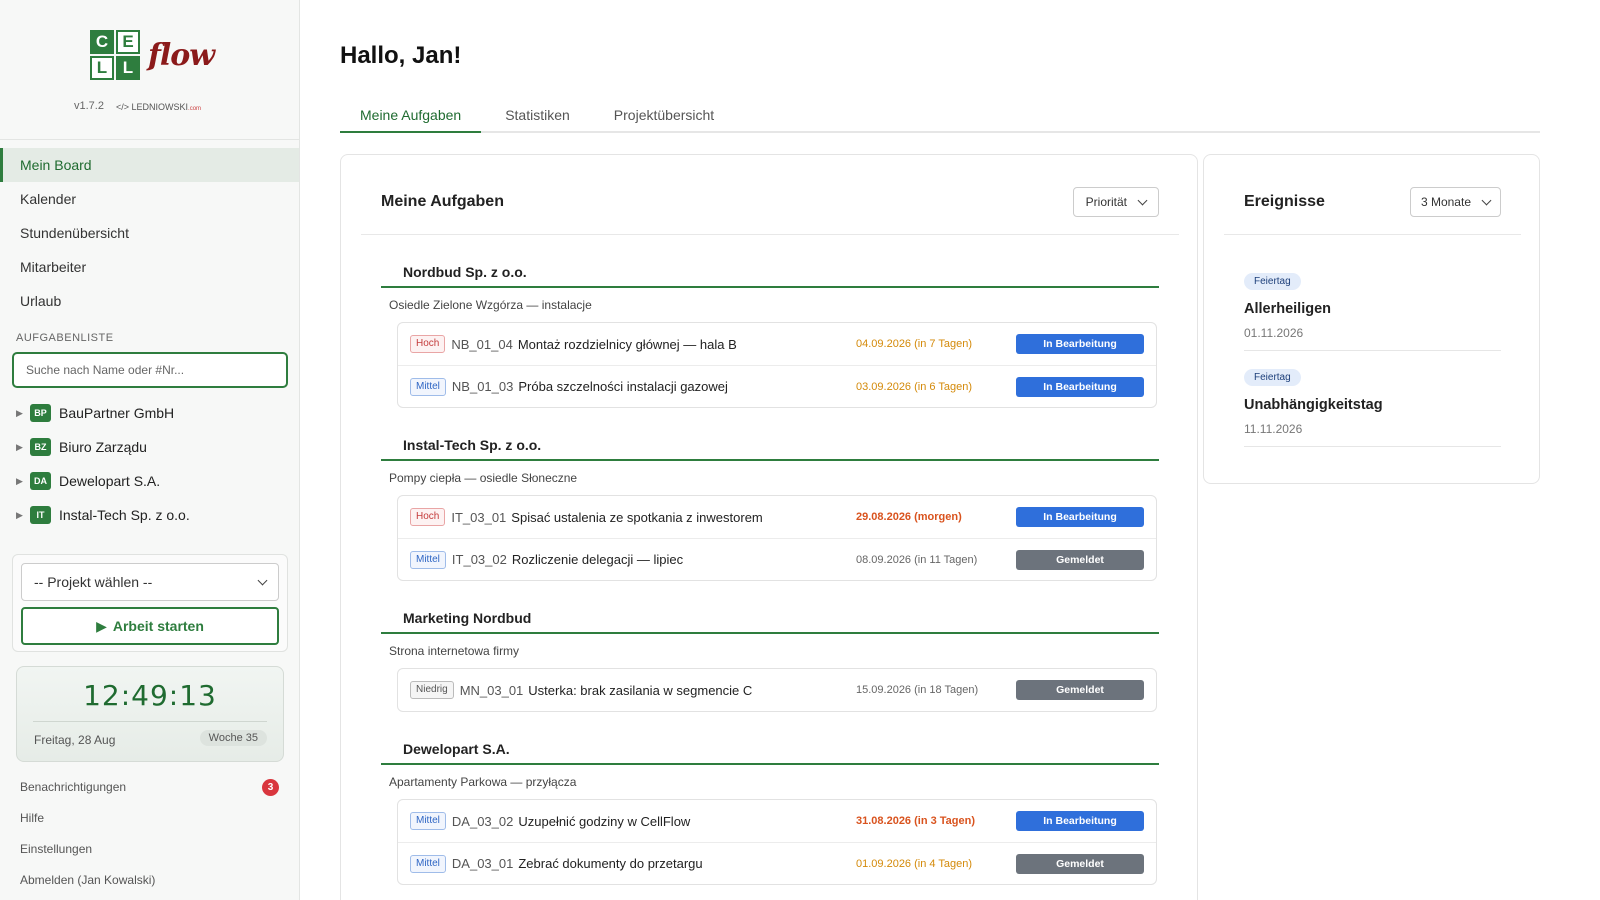 The width and height of the screenshot is (1600, 900). Describe the element at coordinates (149, 233) in the screenshot. I see `nav-item-stundenuebersicht: Stundenübersicht` at that location.